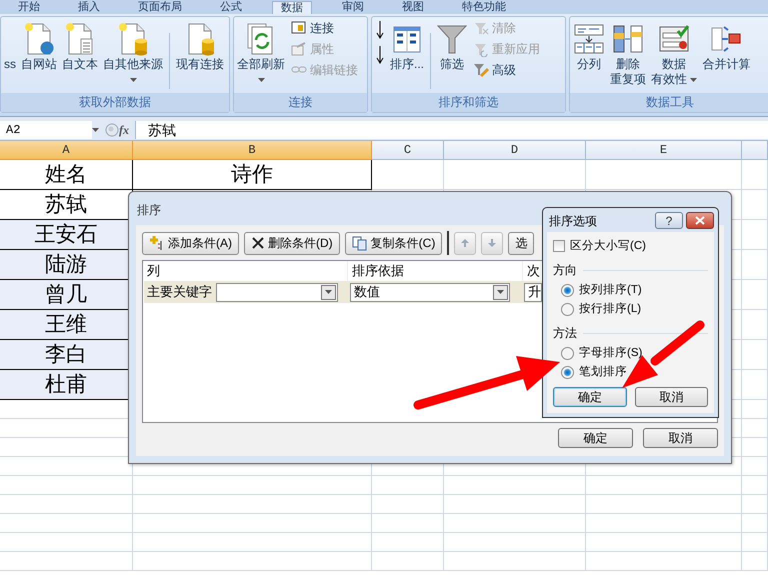  Describe the element at coordinates (589, 39) in the screenshot. I see `split-columns-icon` at that location.